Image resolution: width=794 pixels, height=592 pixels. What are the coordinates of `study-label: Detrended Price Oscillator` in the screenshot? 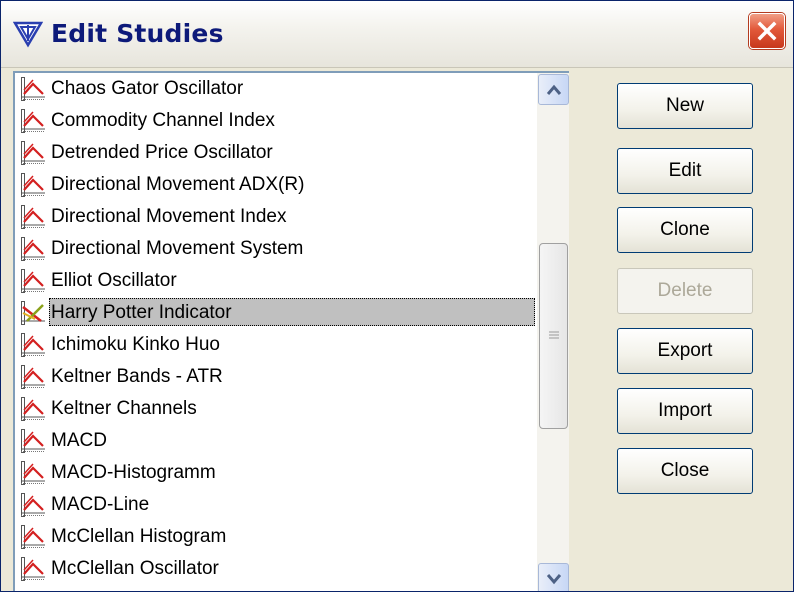 It's located at (162, 152).